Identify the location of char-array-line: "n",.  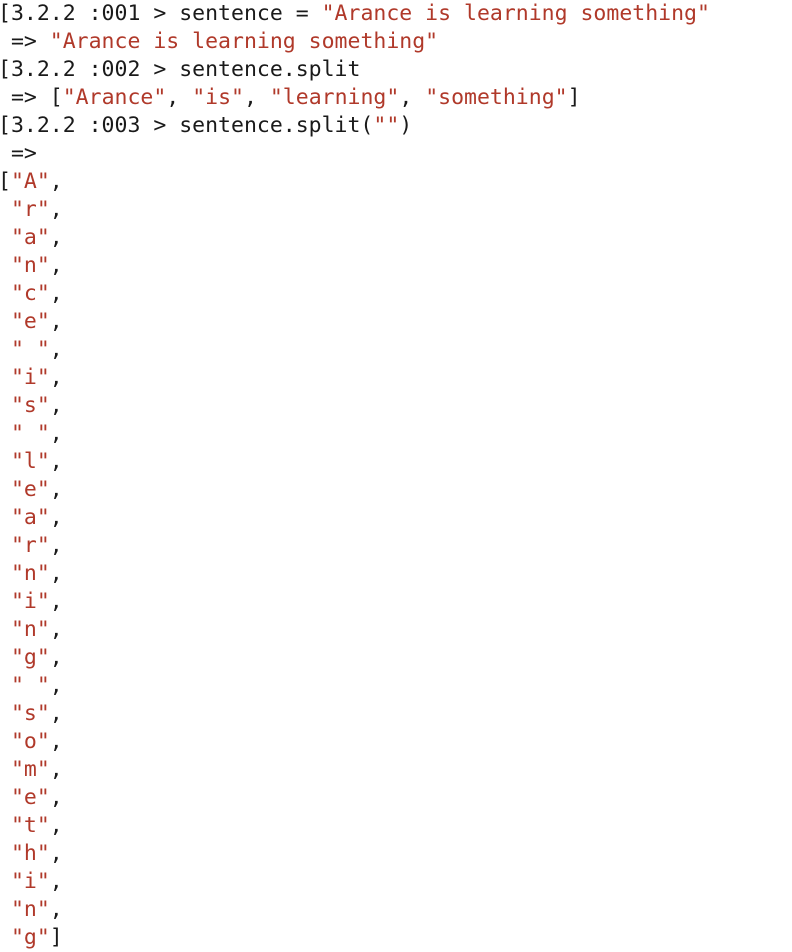
(396, 910).